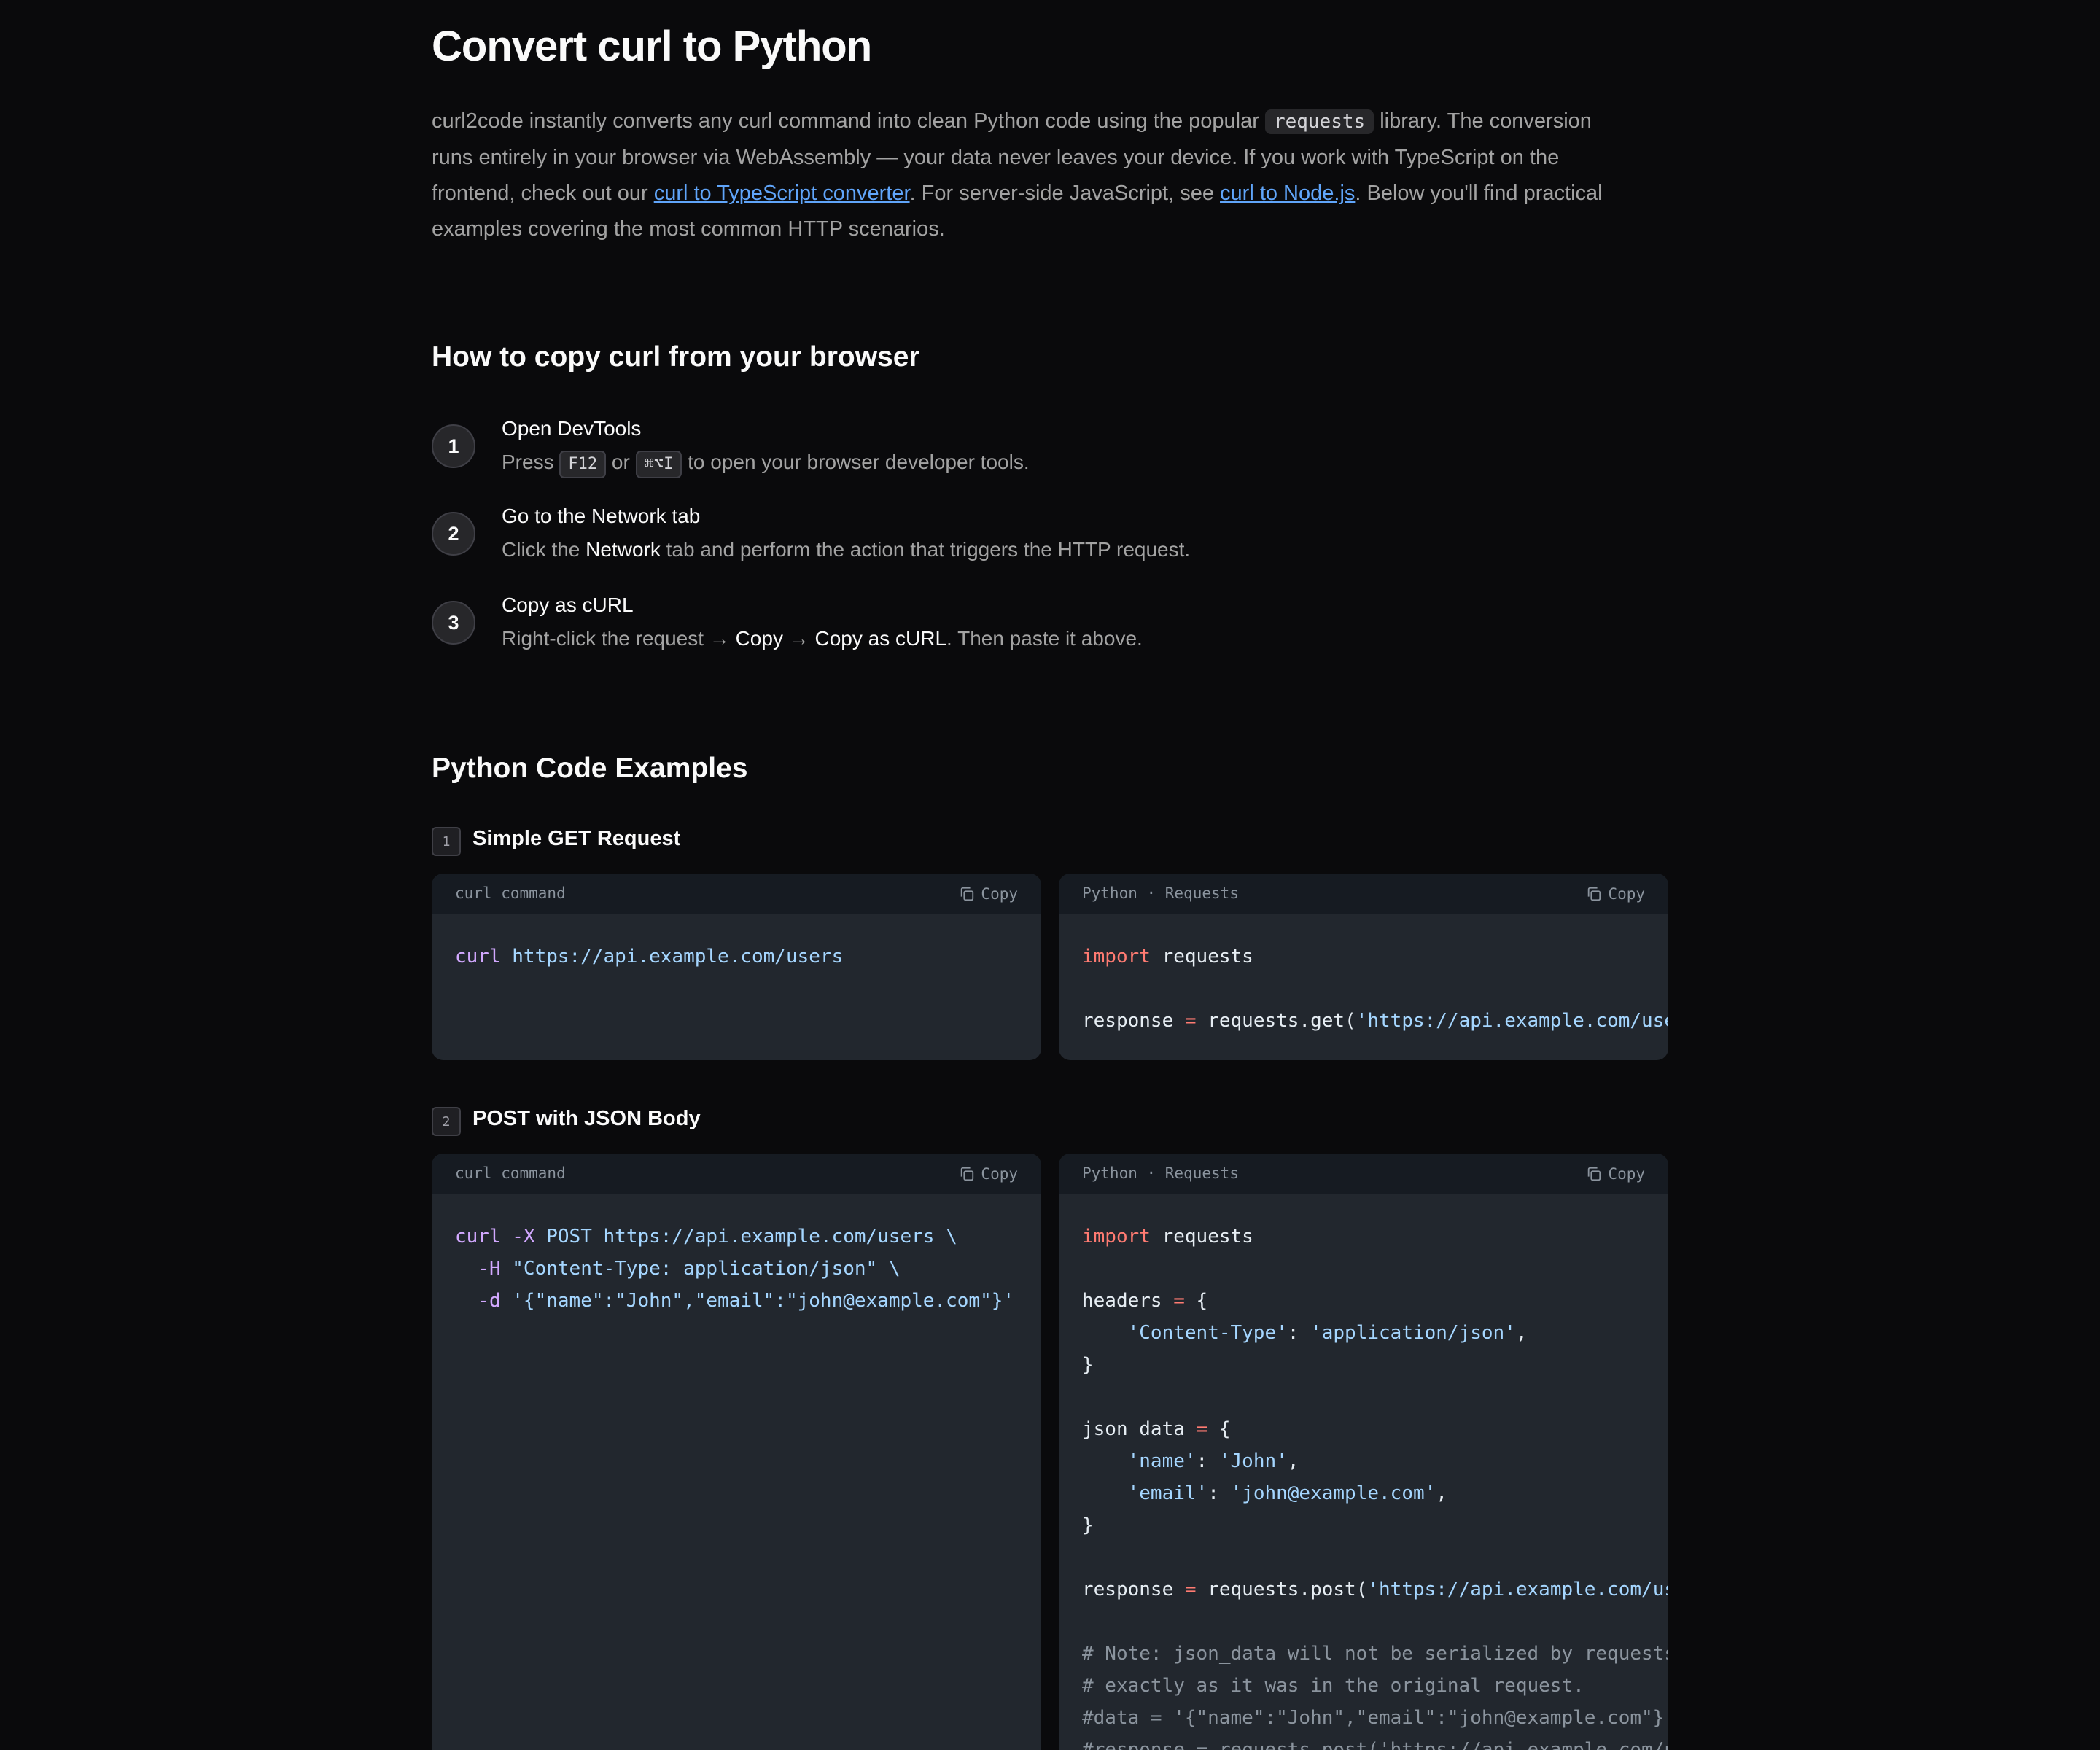  What do you see at coordinates (586, 1118) in the screenshot?
I see `example-title: POST with JSON Body` at bounding box center [586, 1118].